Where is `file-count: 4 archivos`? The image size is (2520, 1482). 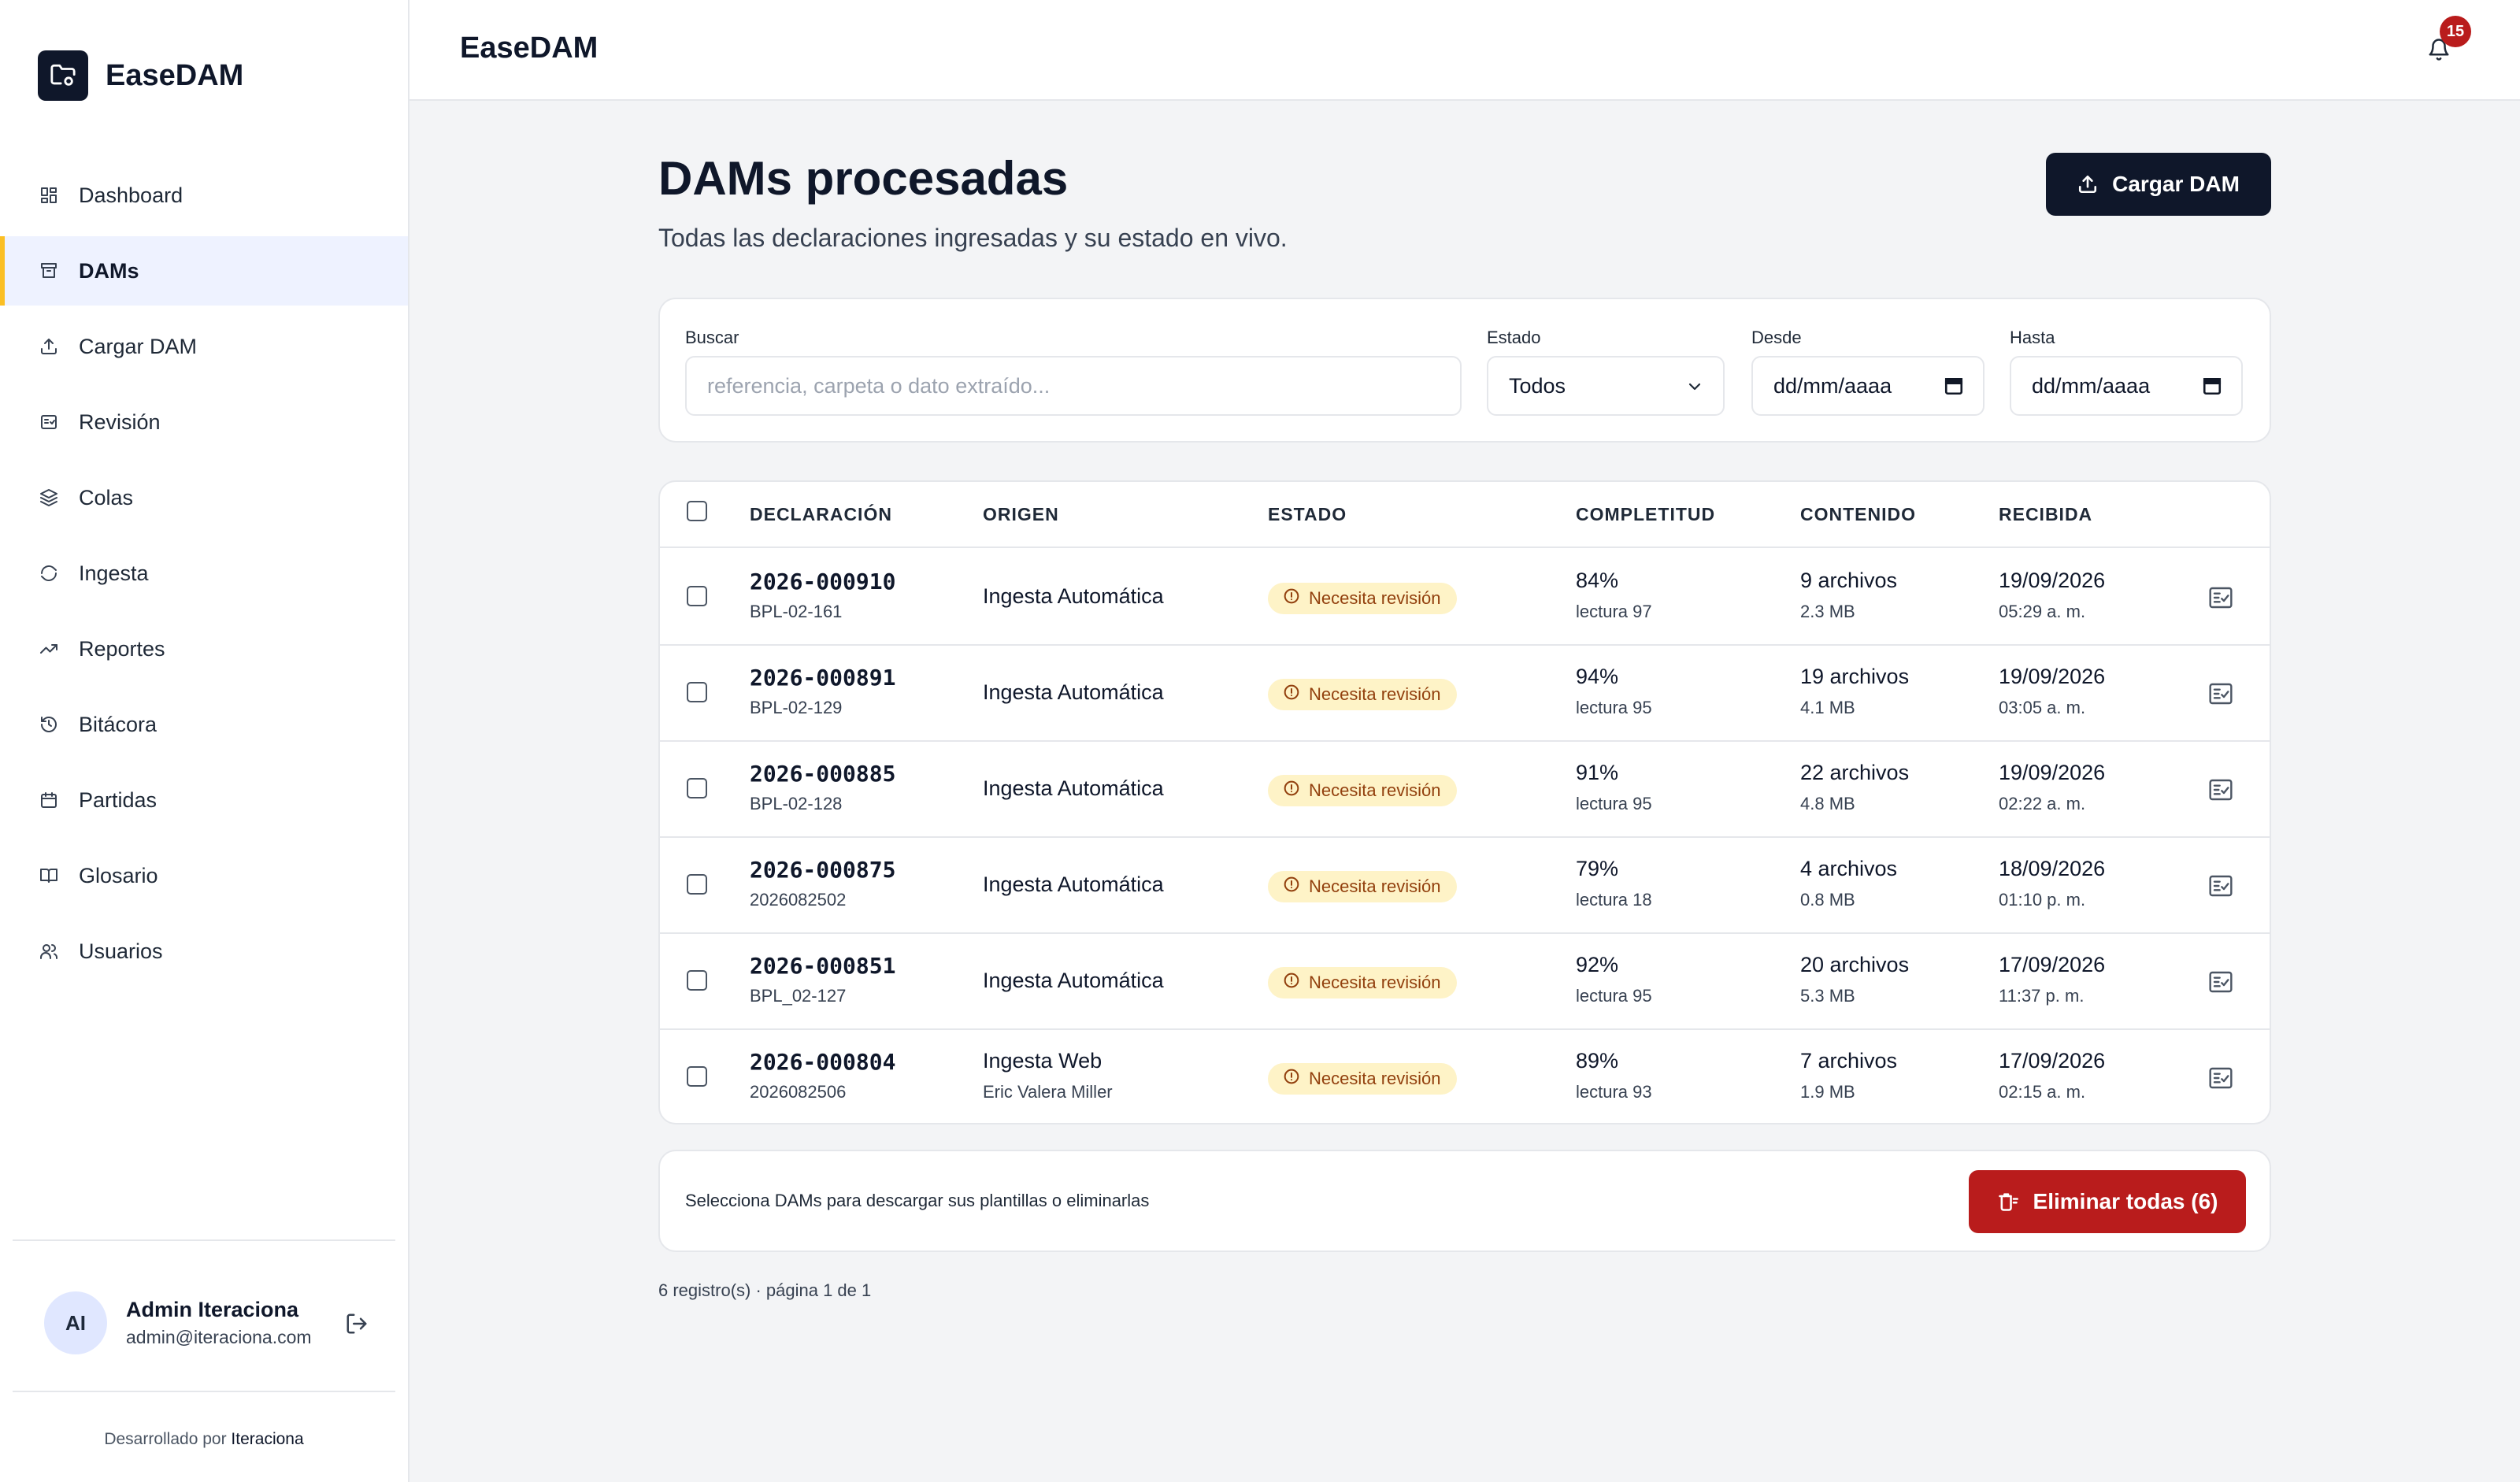
file-count: 4 archivos is located at coordinates (1849, 869).